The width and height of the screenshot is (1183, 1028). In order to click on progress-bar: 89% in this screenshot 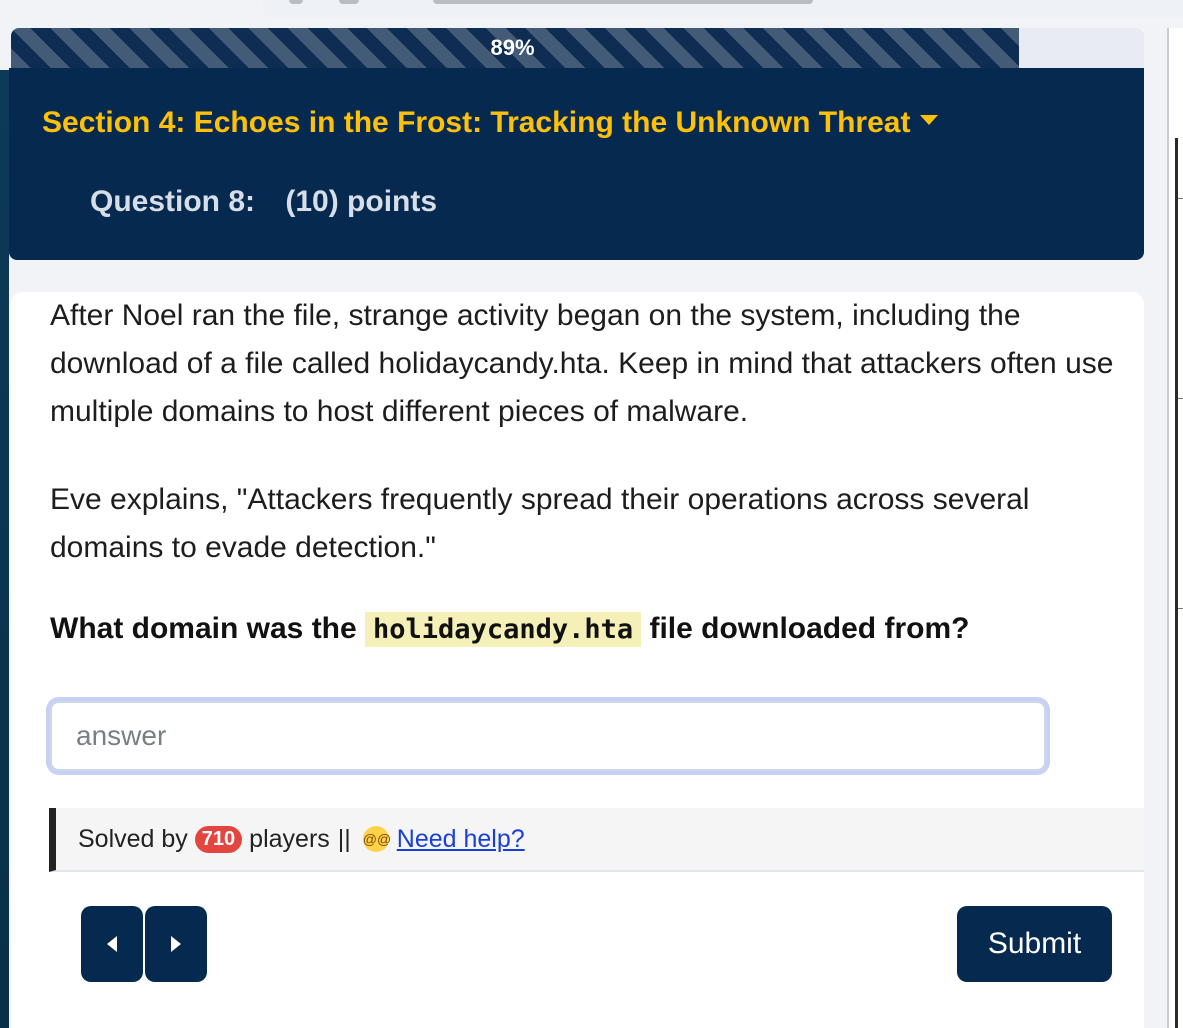, I will do `click(577, 48)`.